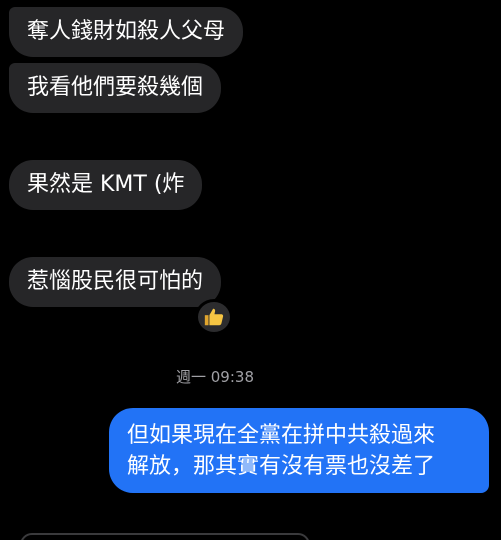 This screenshot has height=540, width=501. I want to click on incoming-message: 奪人錢財如殺人父母, so click(126, 32).